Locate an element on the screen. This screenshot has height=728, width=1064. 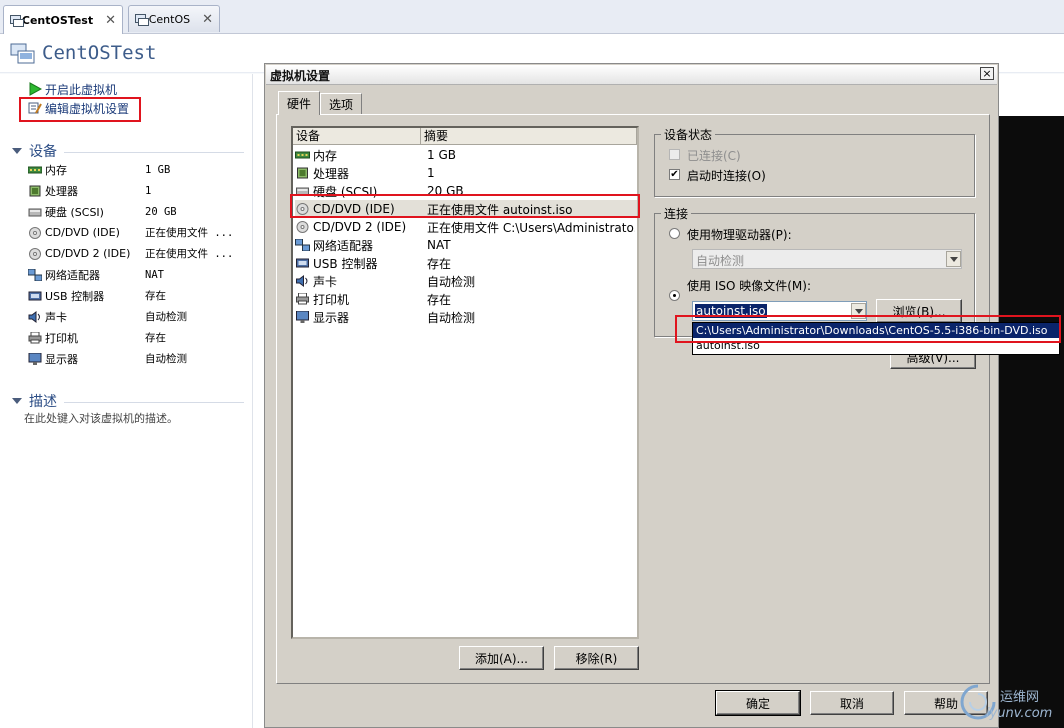
summary-device-row: 处理器 1 is located at coordinates (135, 190).